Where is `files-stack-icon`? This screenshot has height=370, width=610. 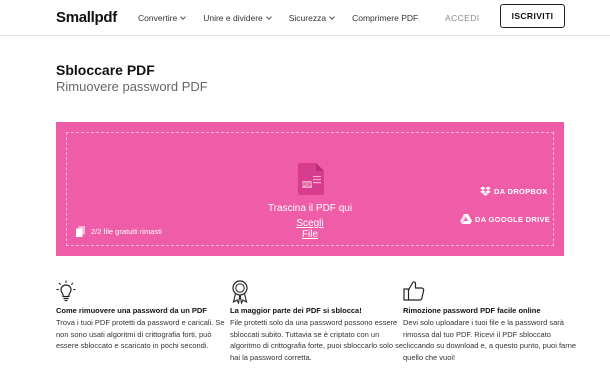 files-stack-icon is located at coordinates (80, 231).